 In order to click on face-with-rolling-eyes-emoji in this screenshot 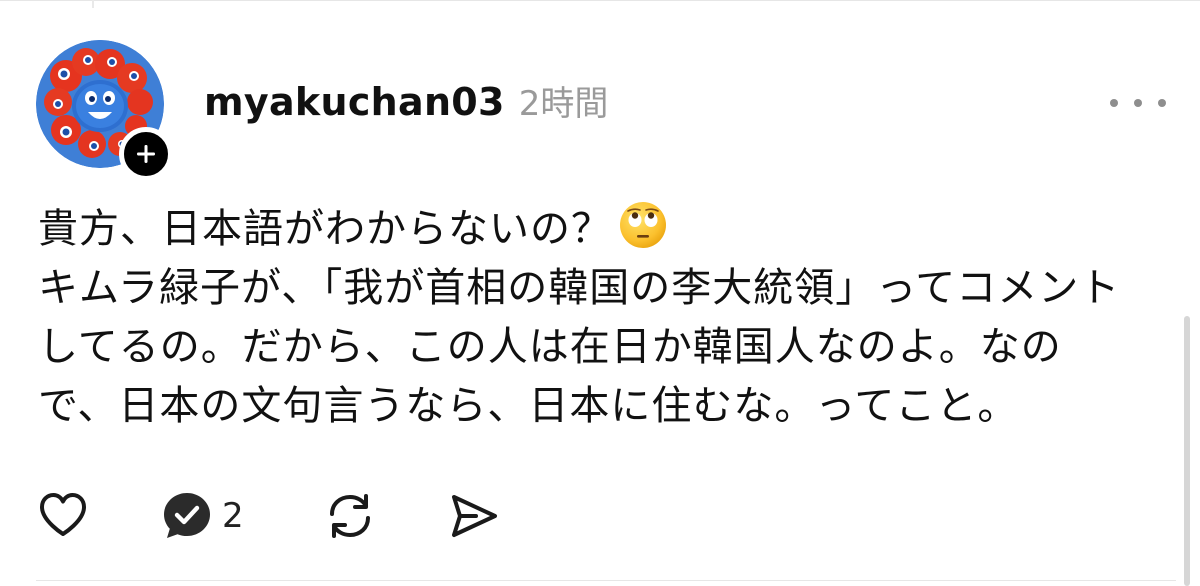, I will do `click(643, 225)`.